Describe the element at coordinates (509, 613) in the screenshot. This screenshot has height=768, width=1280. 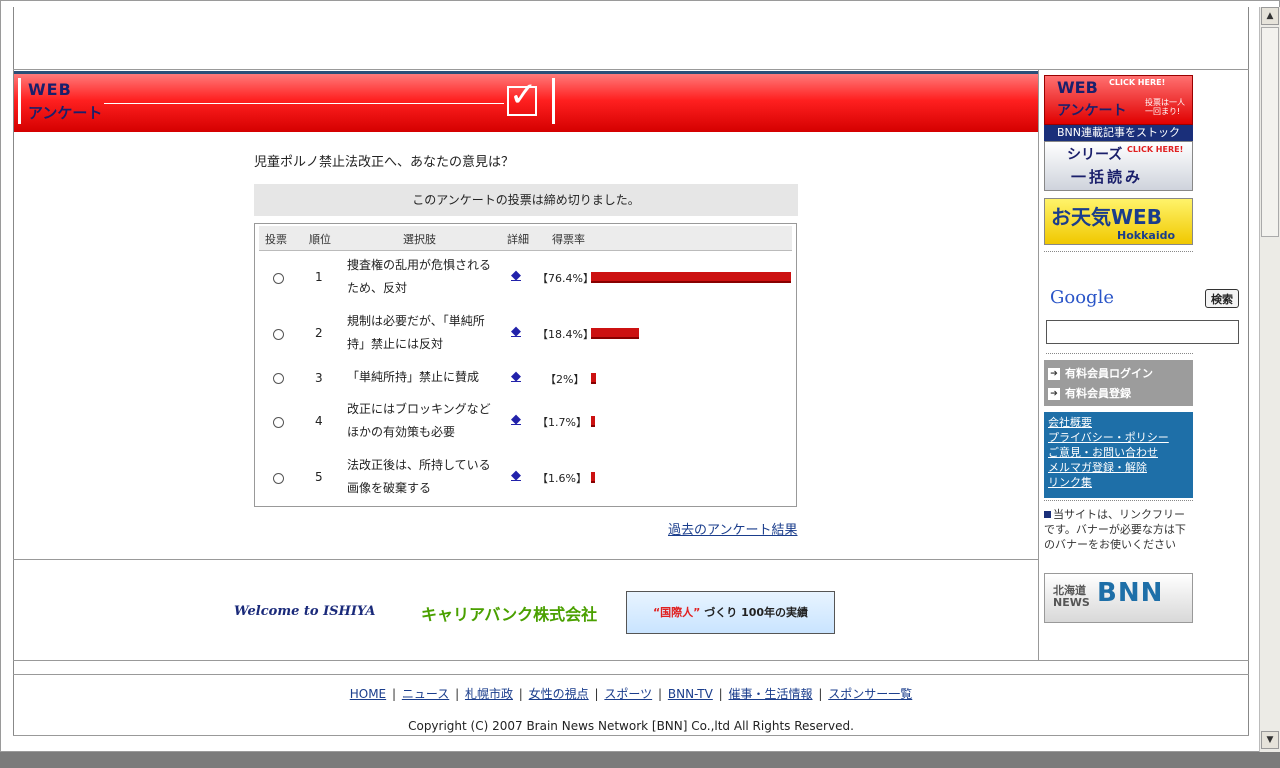
I see `career-bank-ad: キャリアバンク株式会社` at that location.